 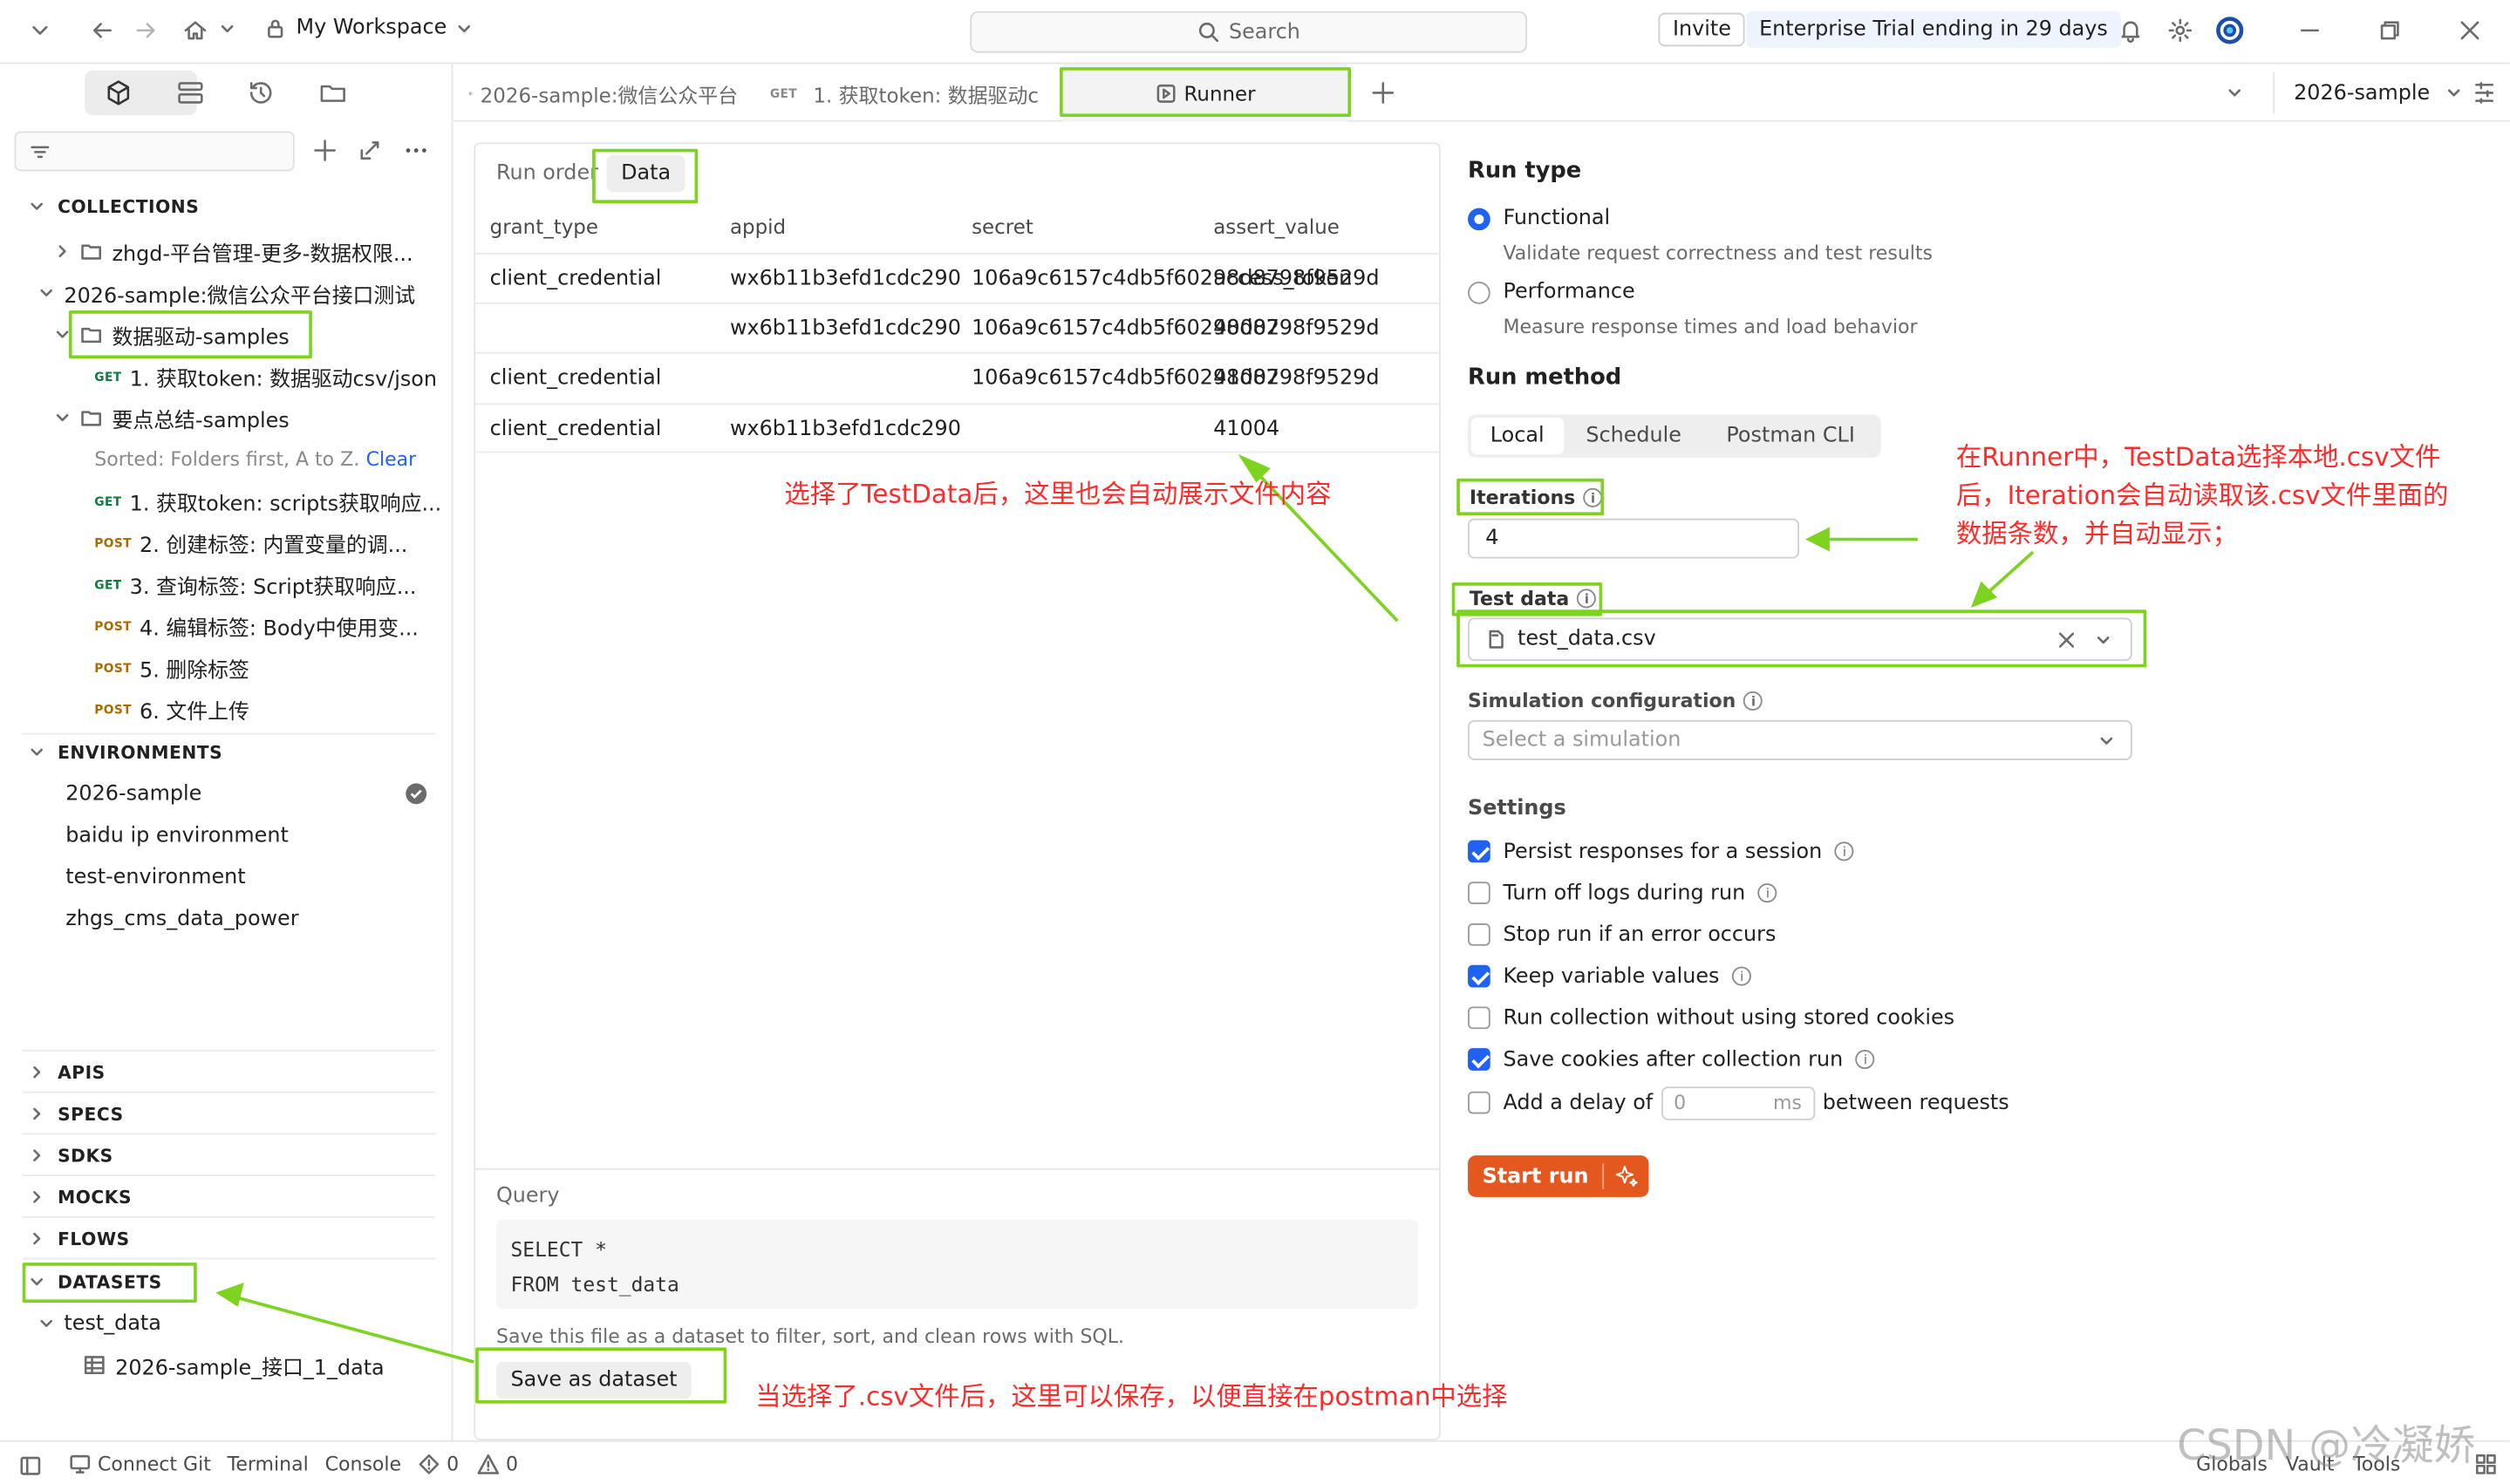 I want to click on connect-git-button: Connect Git, so click(x=140, y=1464).